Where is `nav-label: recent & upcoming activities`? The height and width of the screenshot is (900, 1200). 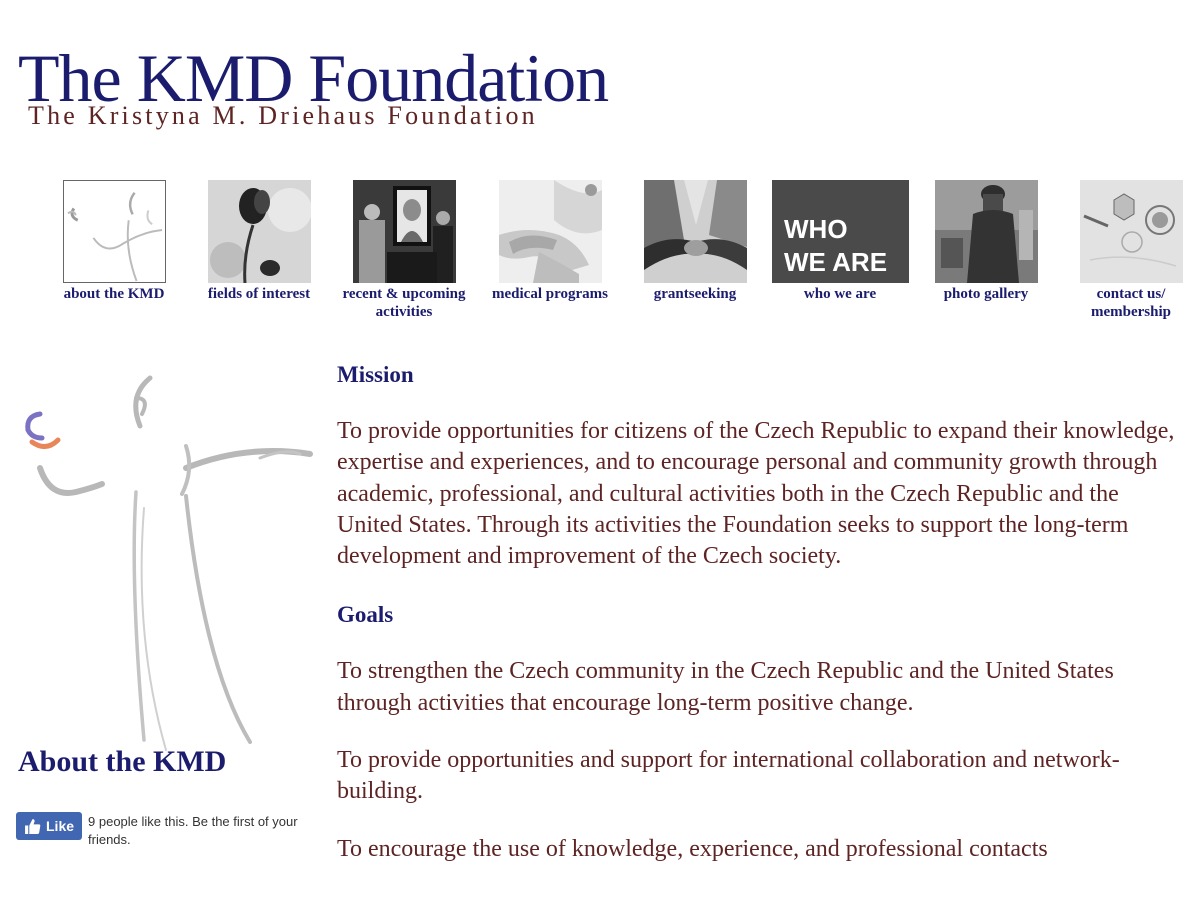 nav-label: recent & upcoming activities is located at coordinates (404, 303).